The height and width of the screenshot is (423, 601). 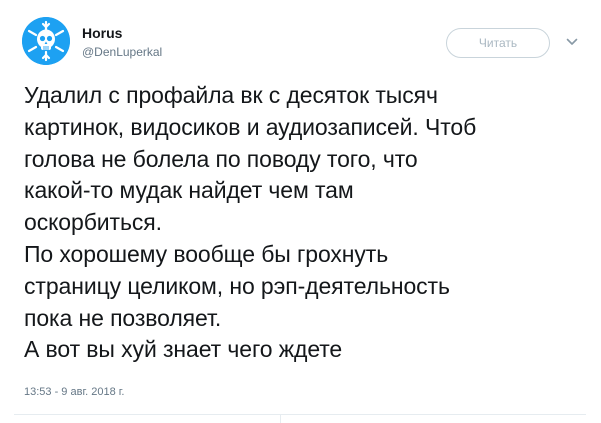 I want to click on tweet-timestamp: 13:53 - 9 авг. 2018 г., so click(x=74, y=392).